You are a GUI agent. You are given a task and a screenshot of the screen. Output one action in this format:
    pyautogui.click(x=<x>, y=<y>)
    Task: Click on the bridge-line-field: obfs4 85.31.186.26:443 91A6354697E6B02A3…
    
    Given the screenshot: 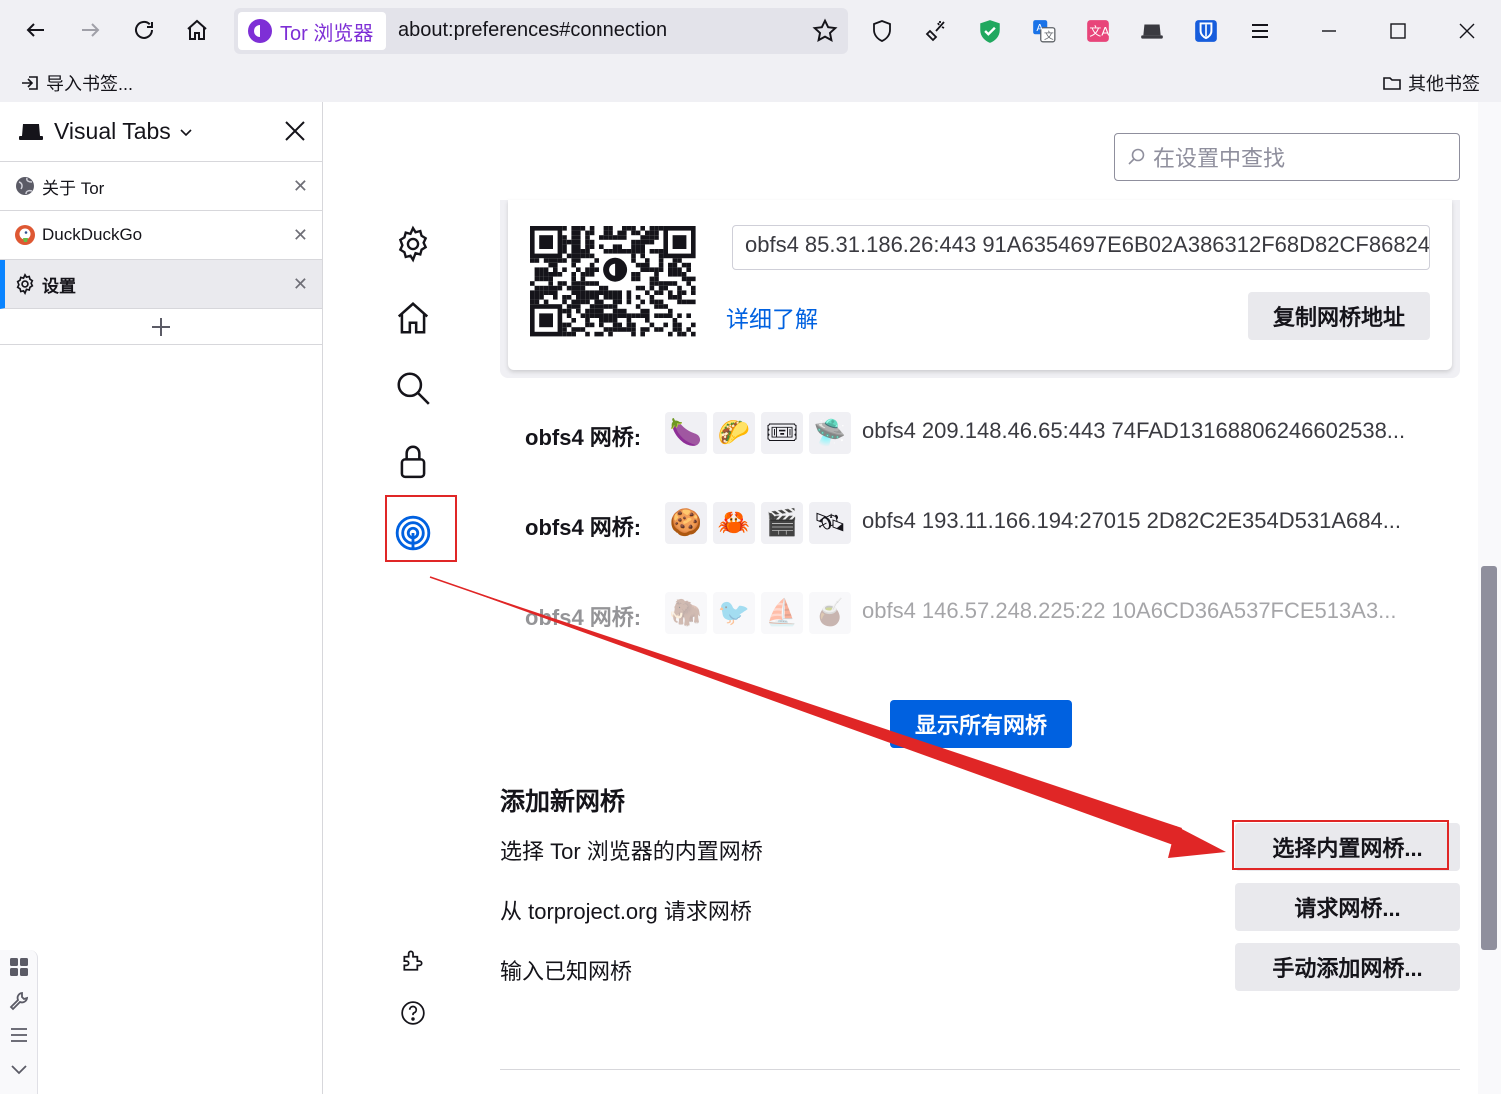 What is the action you would take?
    pyautogui.click(x=1081, y=247)
    